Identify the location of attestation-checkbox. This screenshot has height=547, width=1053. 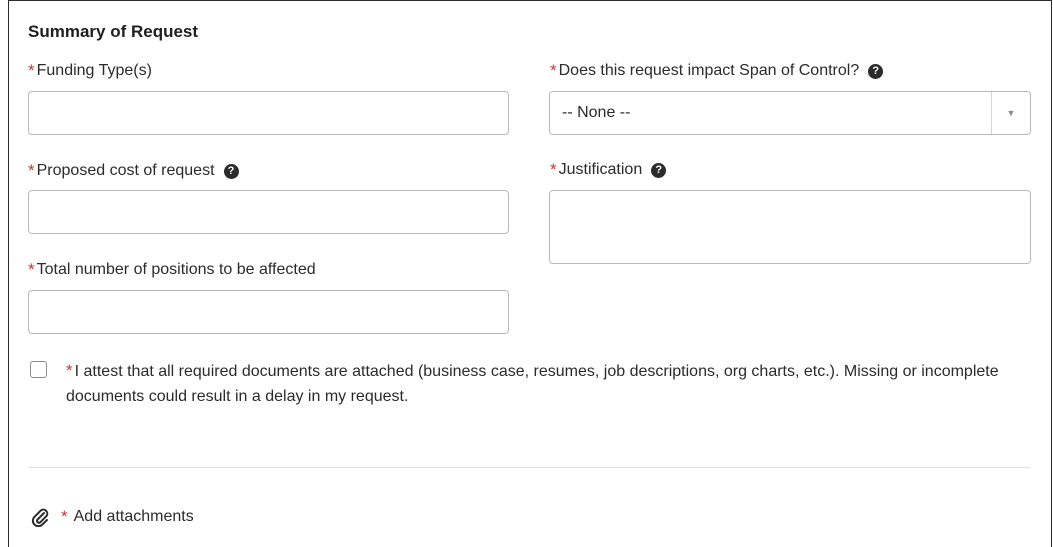
(38, 369).